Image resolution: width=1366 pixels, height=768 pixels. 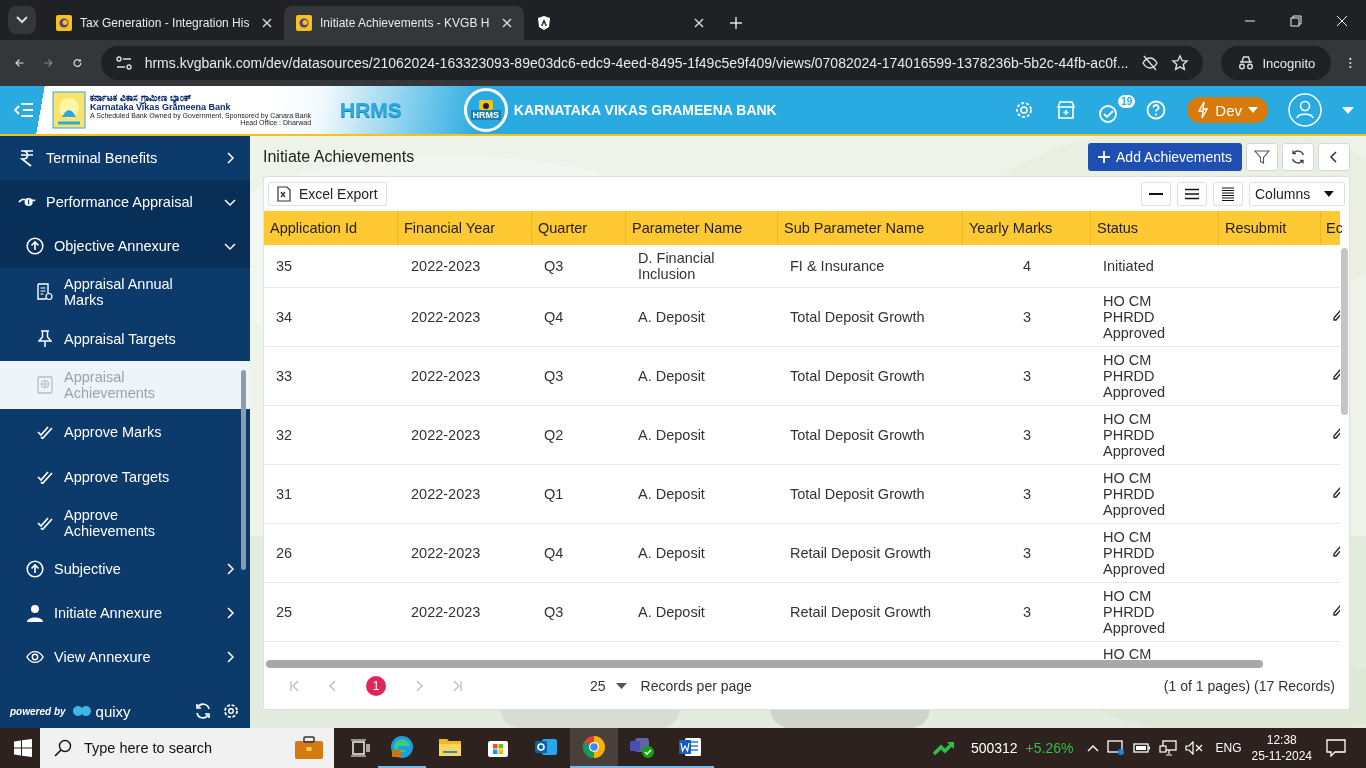 I want to click on quixy-logo-icon, so click(x=81, y=711).